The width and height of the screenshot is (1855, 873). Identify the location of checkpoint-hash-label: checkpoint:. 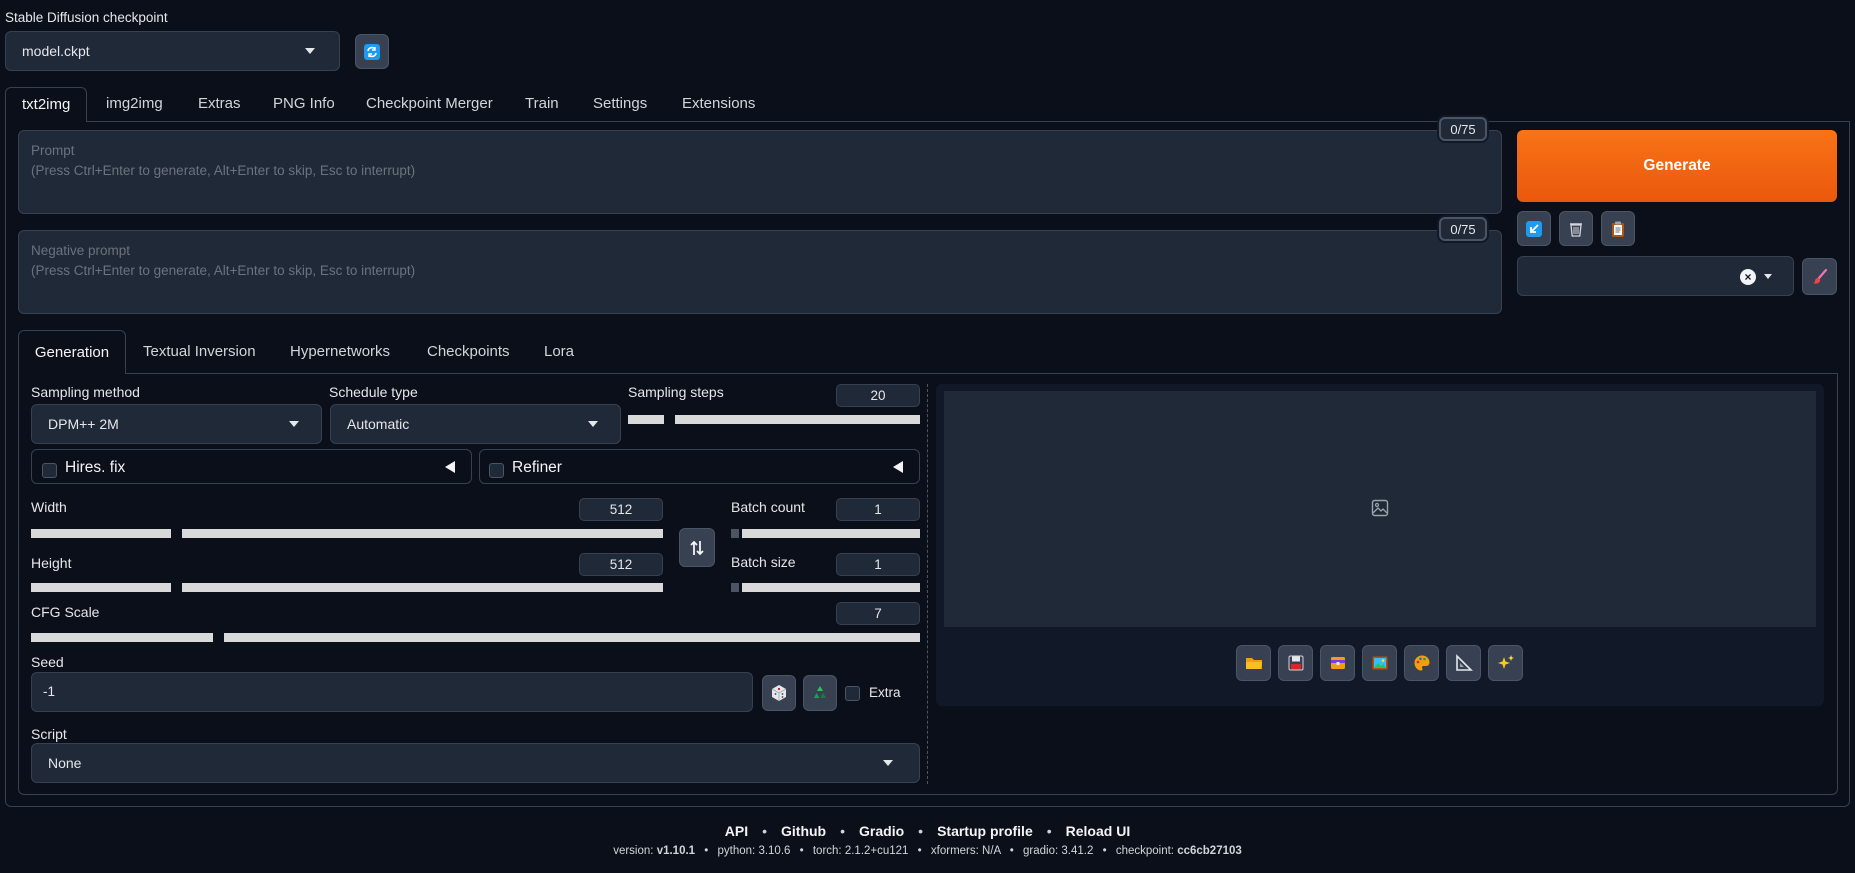
(1144, 851).